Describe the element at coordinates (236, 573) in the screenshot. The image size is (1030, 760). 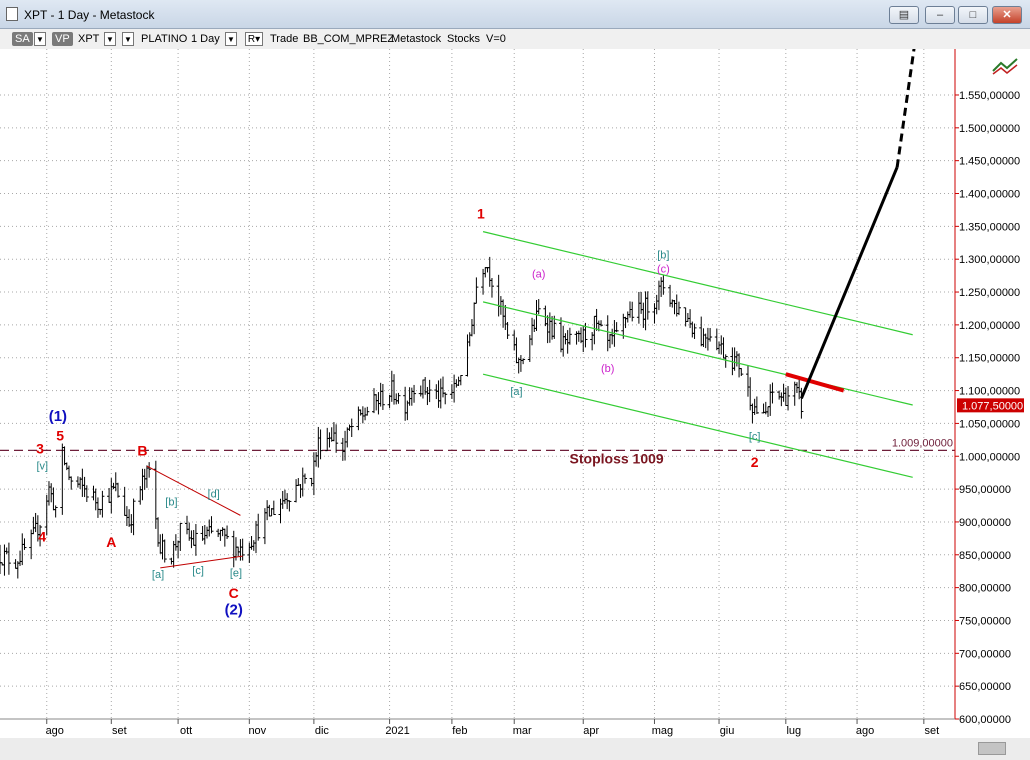
I see `wave-label: [e]` at that location.